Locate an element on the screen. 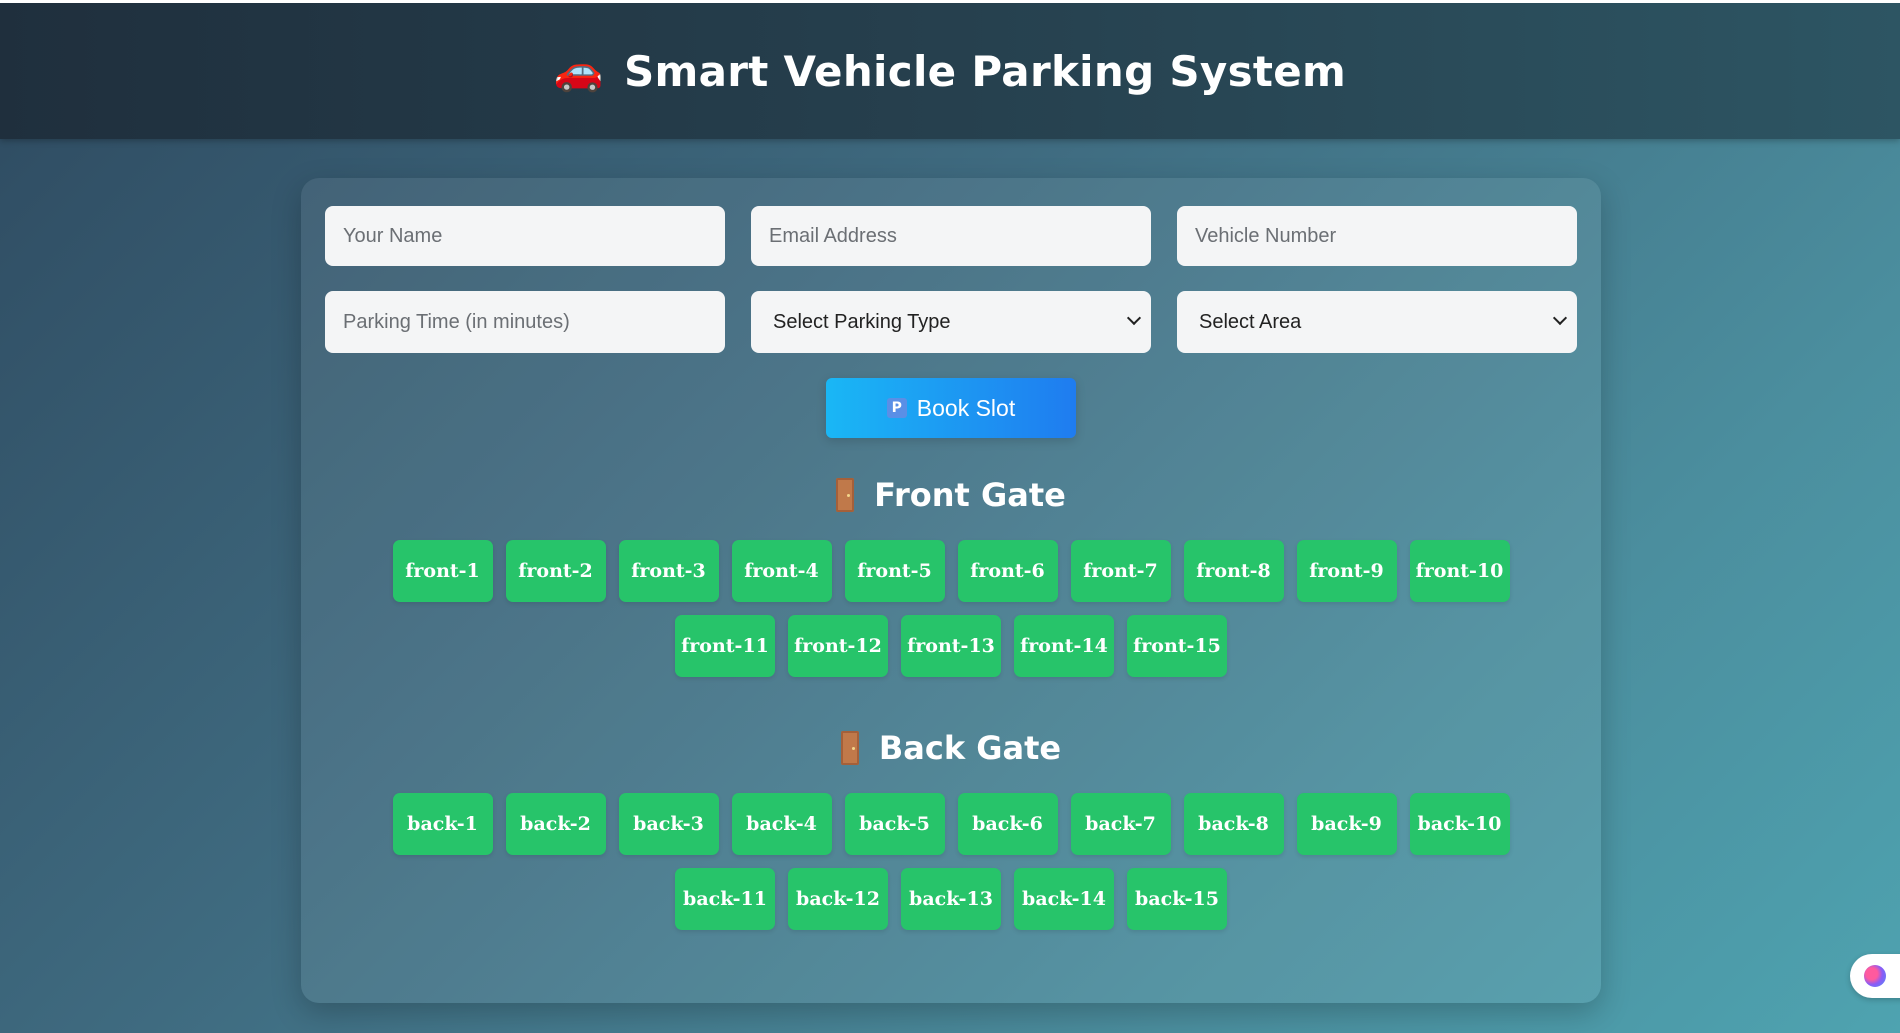 This screenshot has height=1033, width=1900. front-gate-heading: Front Gate is located at coordinates (951, 495).